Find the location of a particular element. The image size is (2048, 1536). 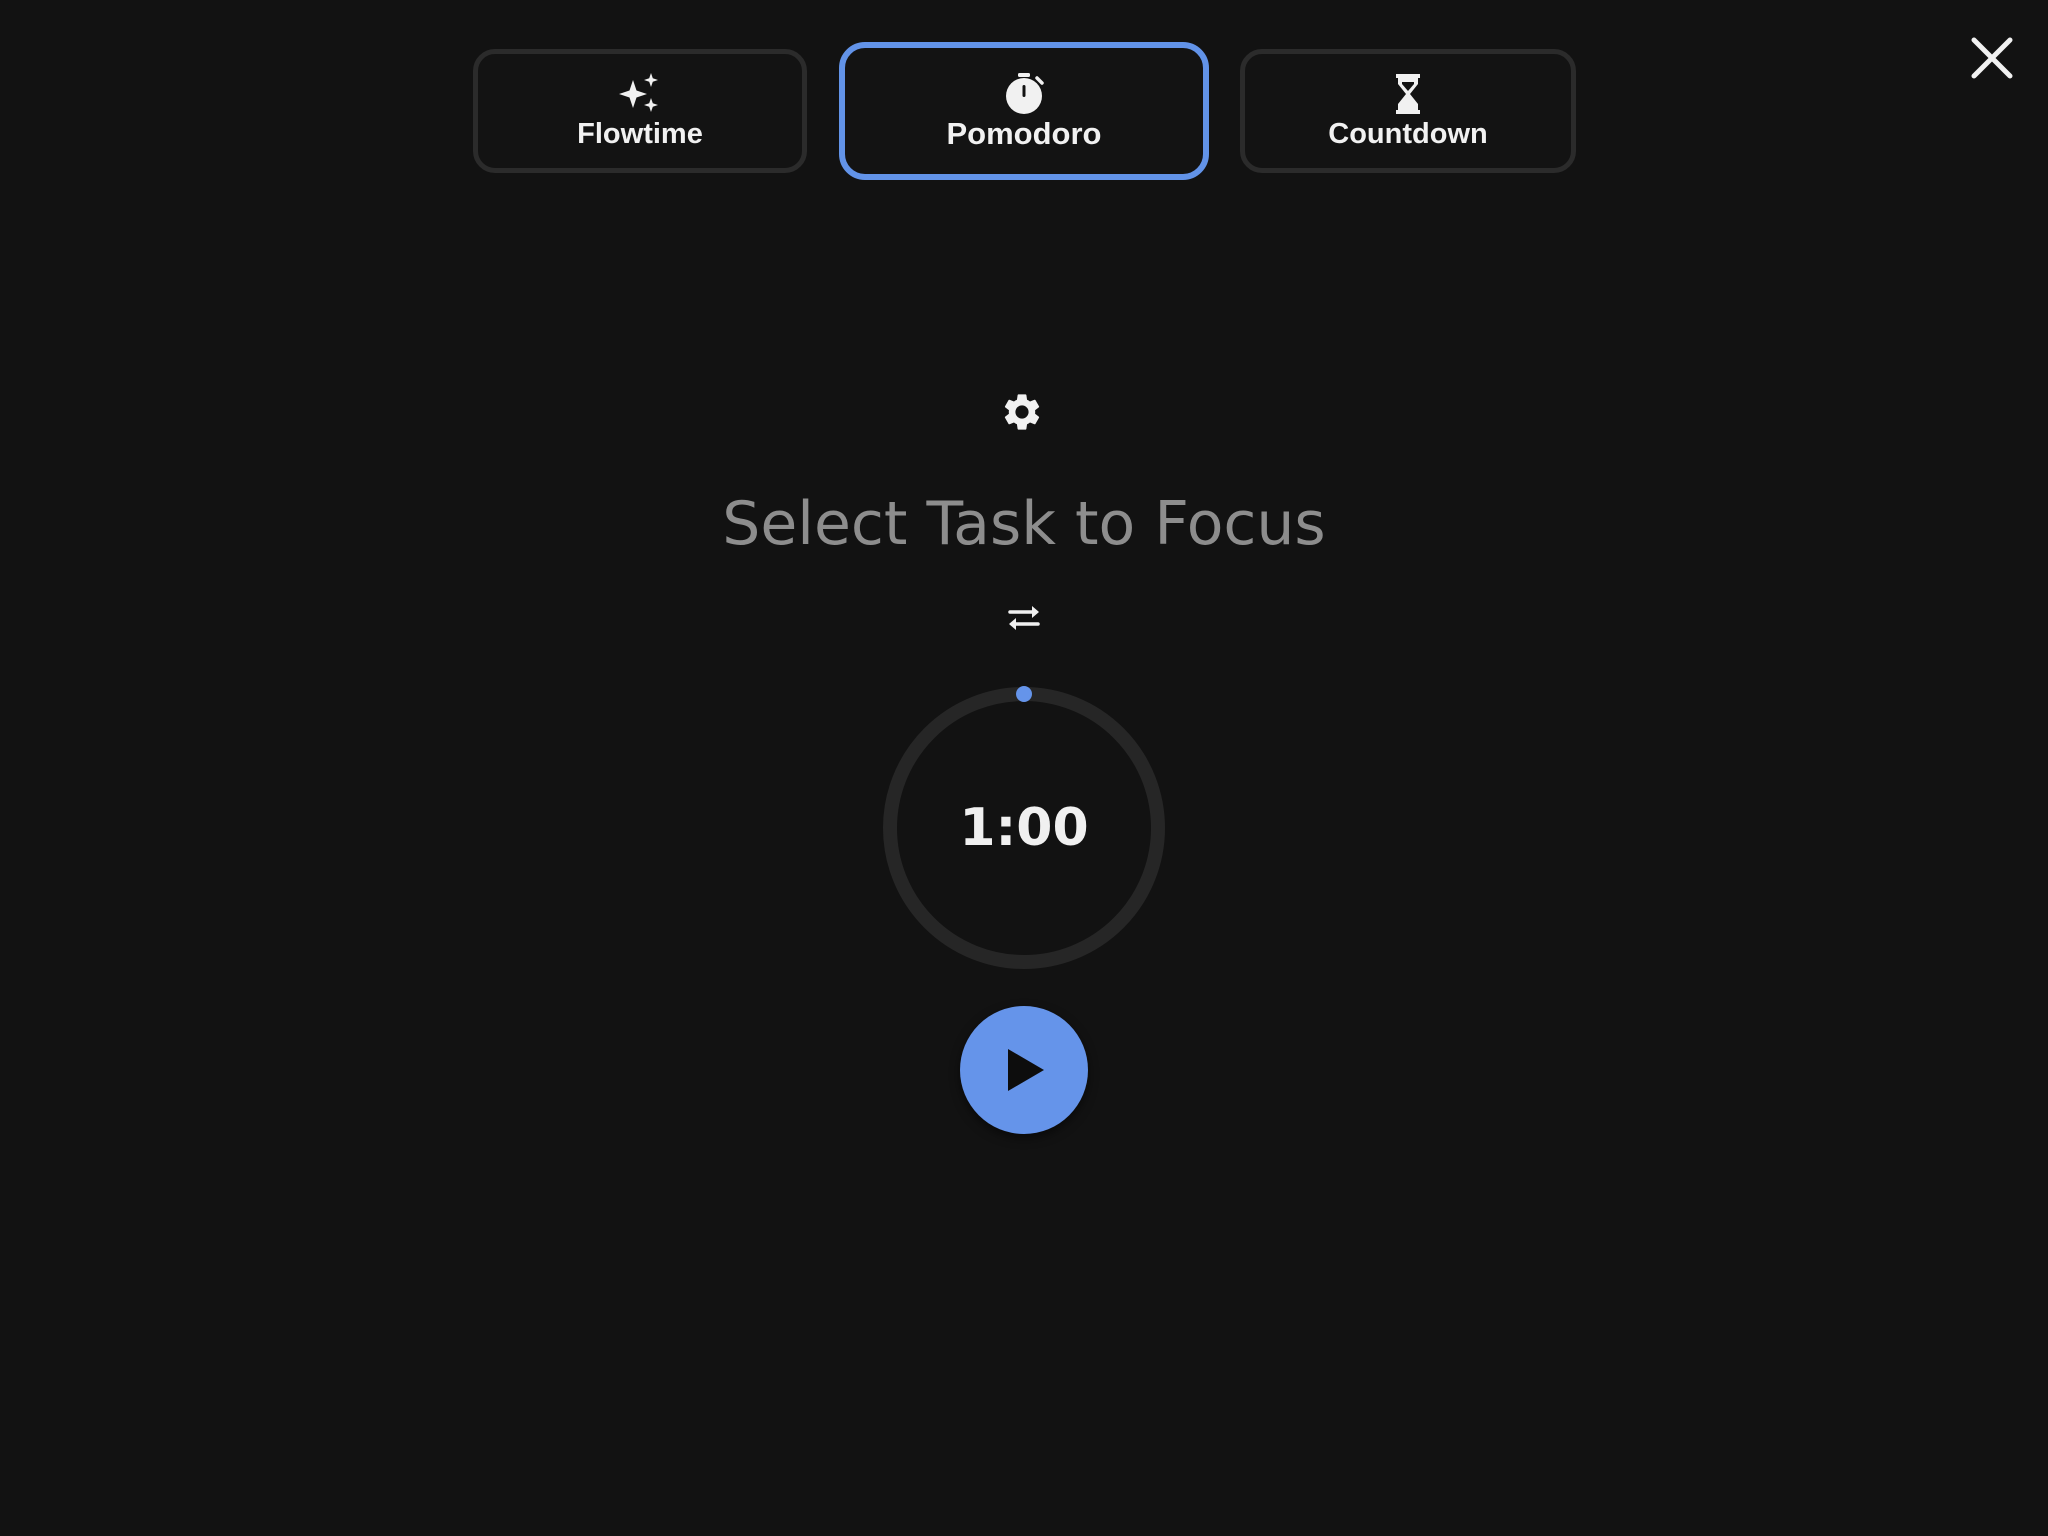

tab-flowtime: Flowtime is located at coordinates (640, 111).